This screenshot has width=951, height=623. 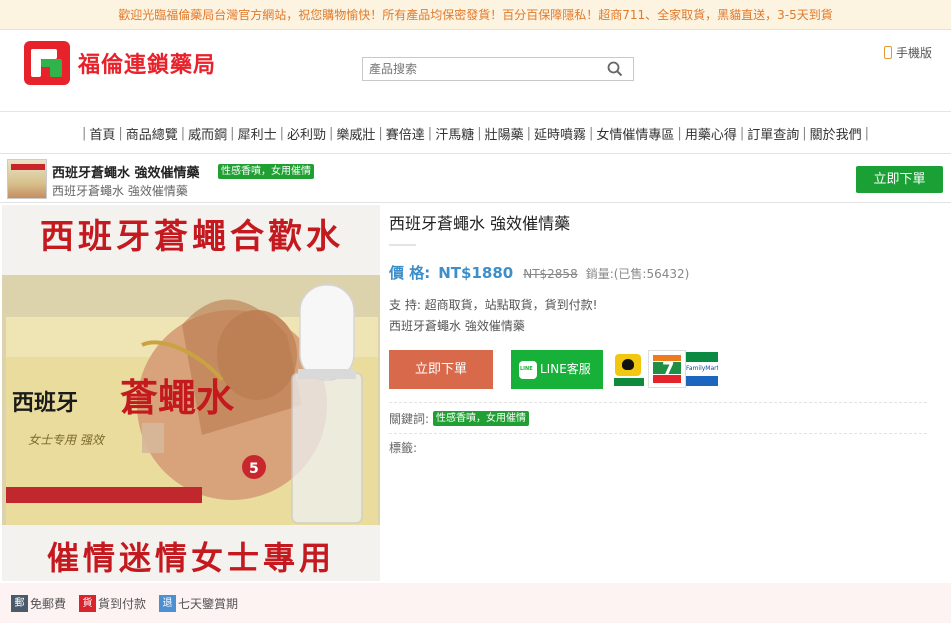 What do you see at coordinates (836, 133) in the screenshot?
I see `nav-item: 關於我們` at bounding box center [836, 133].